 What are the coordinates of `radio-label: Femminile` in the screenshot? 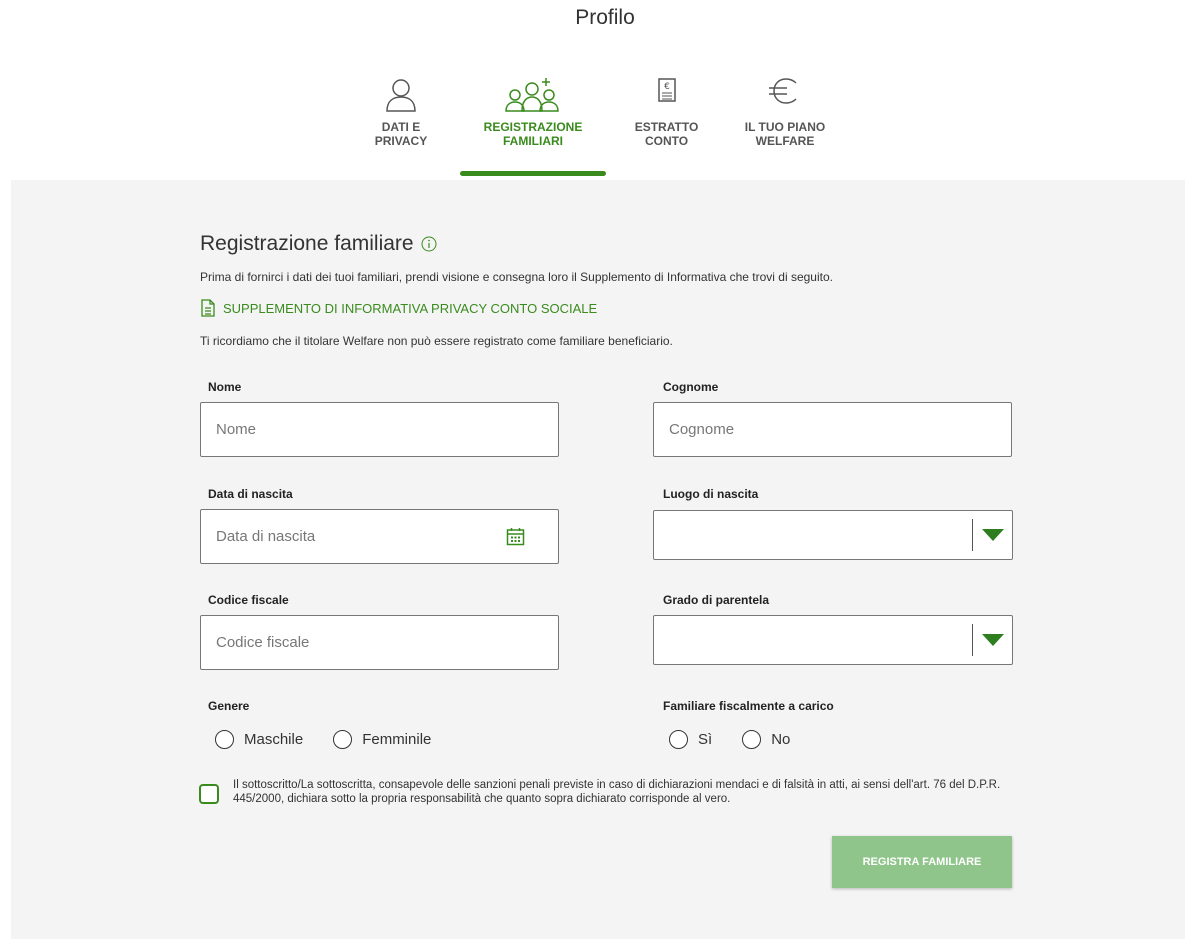 It's located at (397, 739).